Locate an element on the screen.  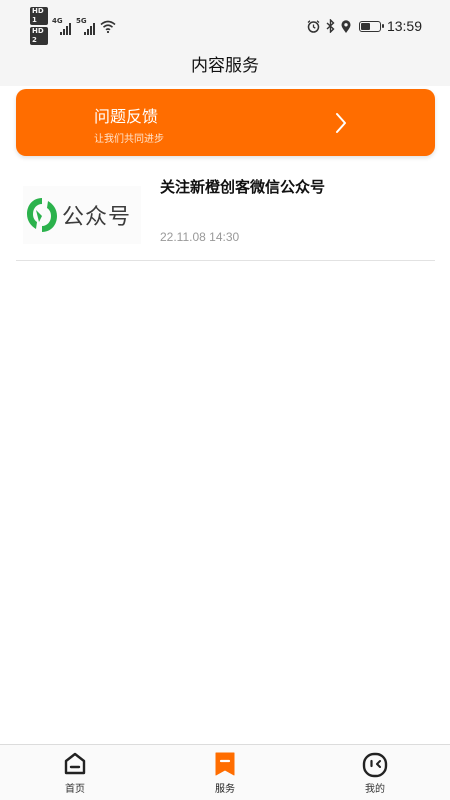
tab-home: 首页 is located at coordinates (75, 772).